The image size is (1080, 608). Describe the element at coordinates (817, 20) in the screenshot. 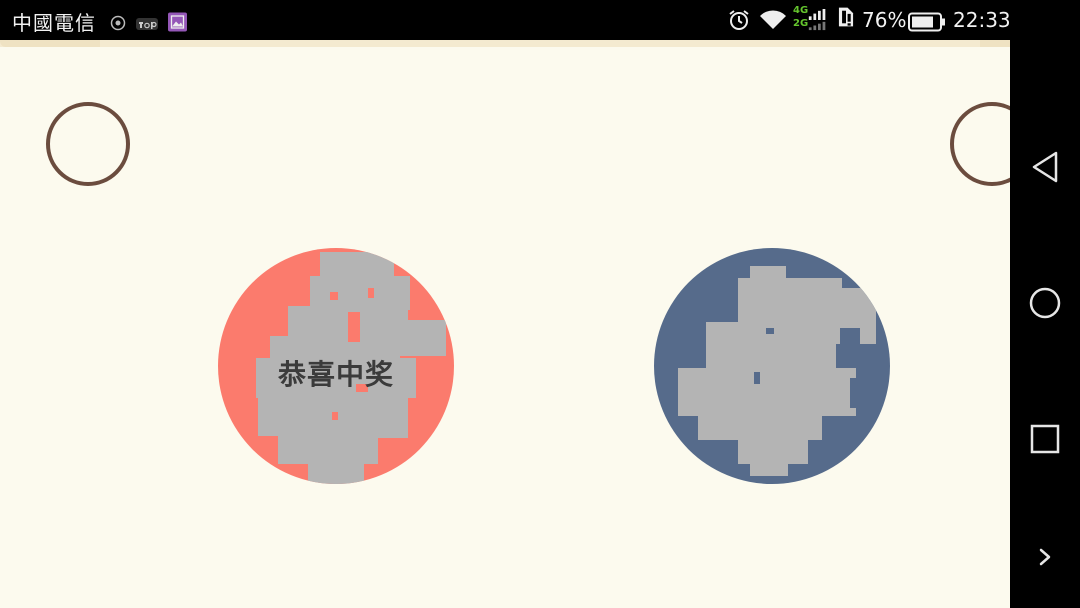

I see `signal-icon` at that location.